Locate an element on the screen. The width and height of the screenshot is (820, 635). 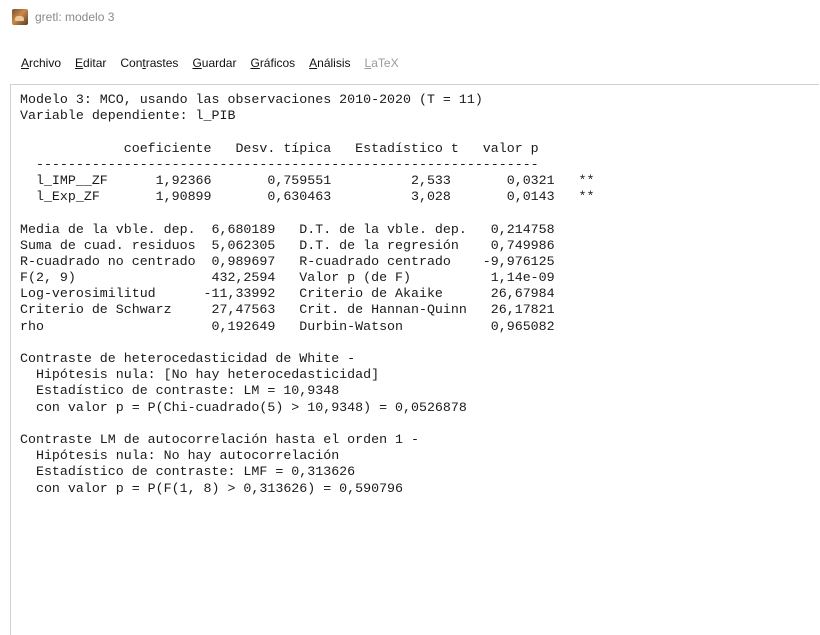
menu-guardar: Guardar is located at coordinates (214, 63).